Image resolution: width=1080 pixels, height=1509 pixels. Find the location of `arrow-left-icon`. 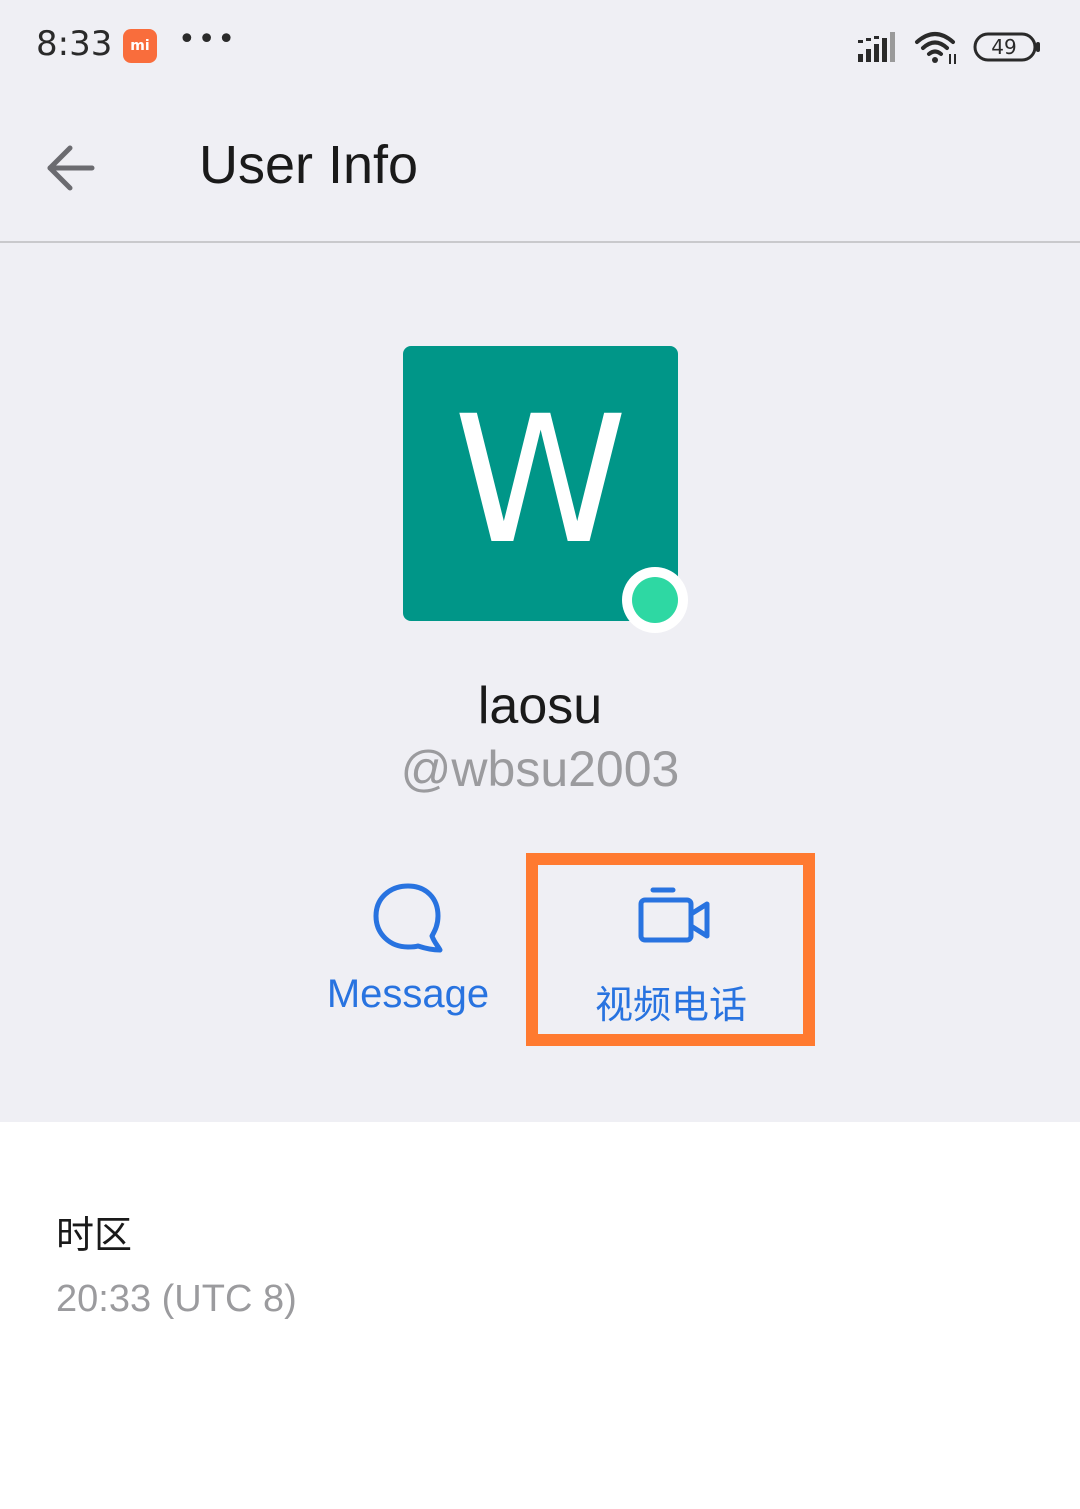

arrow-left-icon is located at coordinates (71, 168).